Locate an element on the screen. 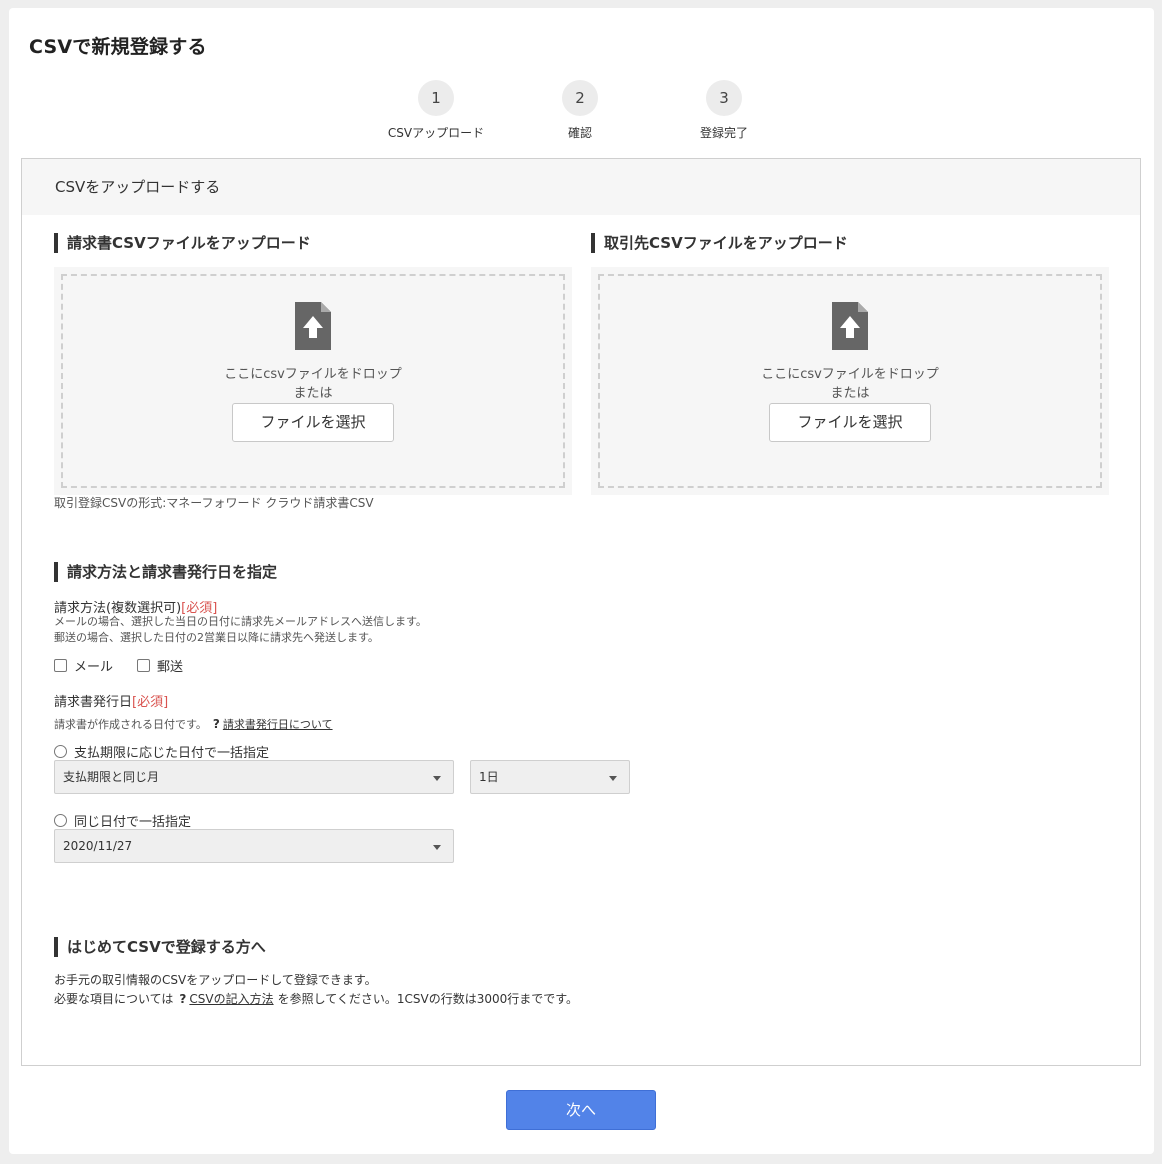  partner-select-file-button: ファイルを選択 is located at coordinates (850, 422).